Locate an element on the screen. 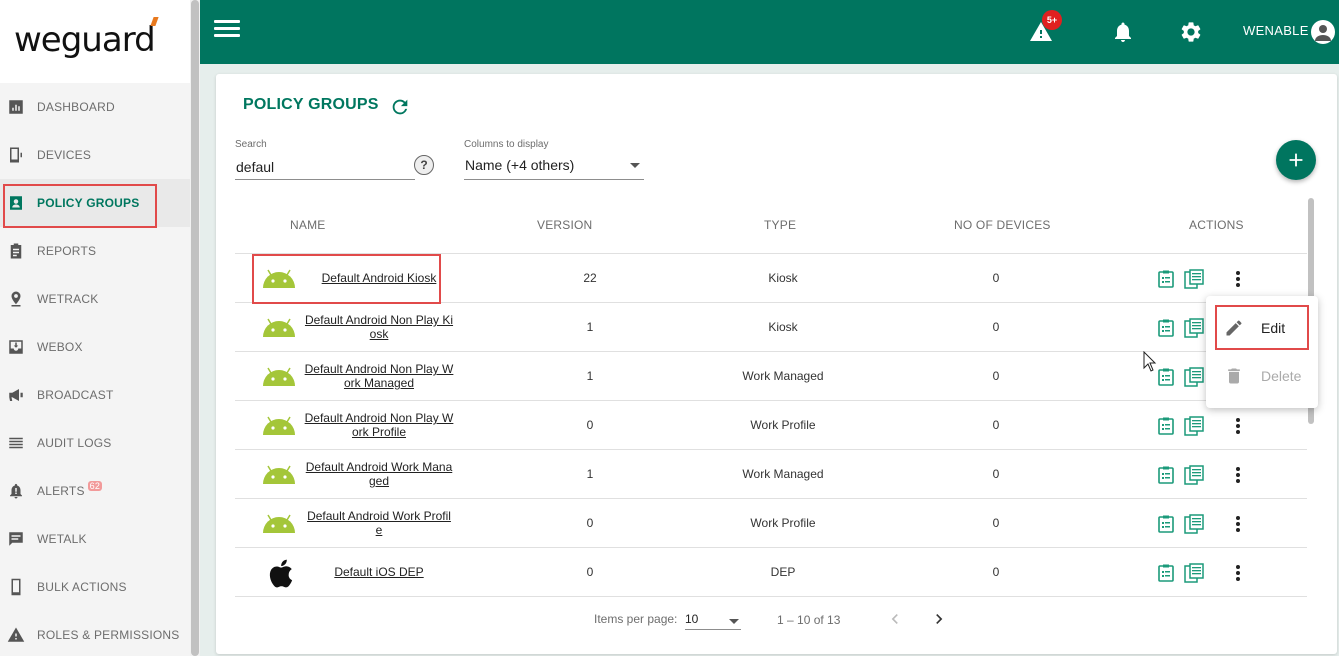 This screenshot has height=656, width=1339. type-cell: Work Profile is located at coordinates (783, 523).